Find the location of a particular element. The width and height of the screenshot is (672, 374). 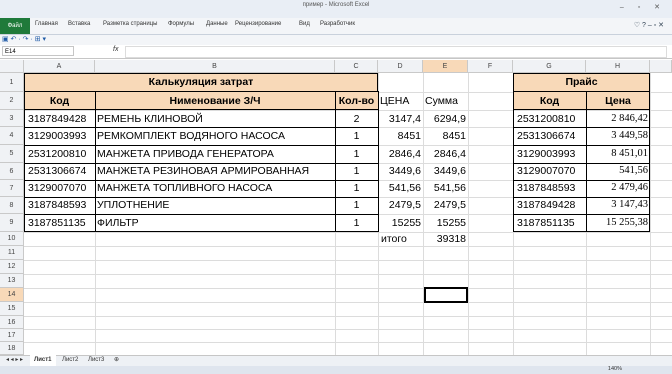

column-header-f: F is located at coordinates (490, 66).